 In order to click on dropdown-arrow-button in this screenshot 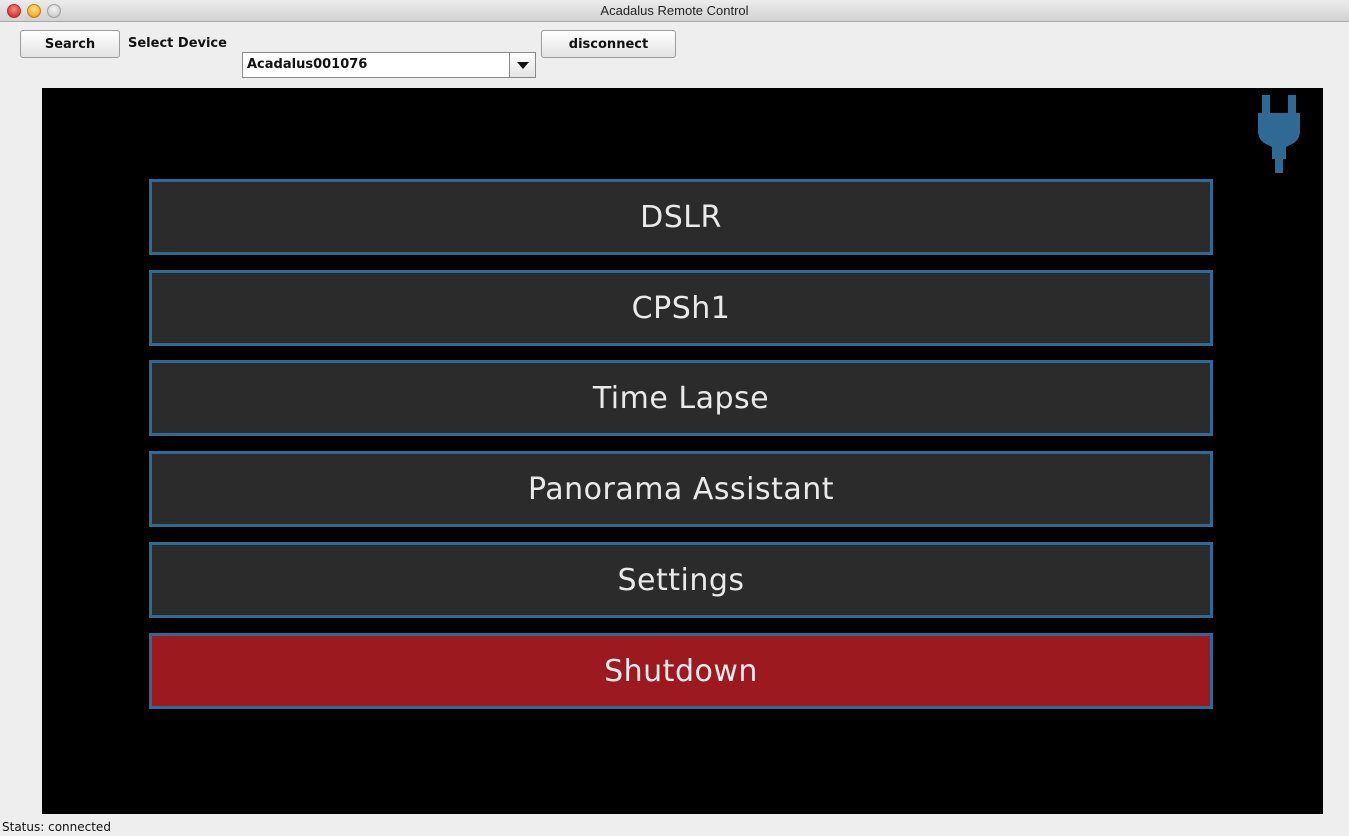, I will do `click(522, 65)`.